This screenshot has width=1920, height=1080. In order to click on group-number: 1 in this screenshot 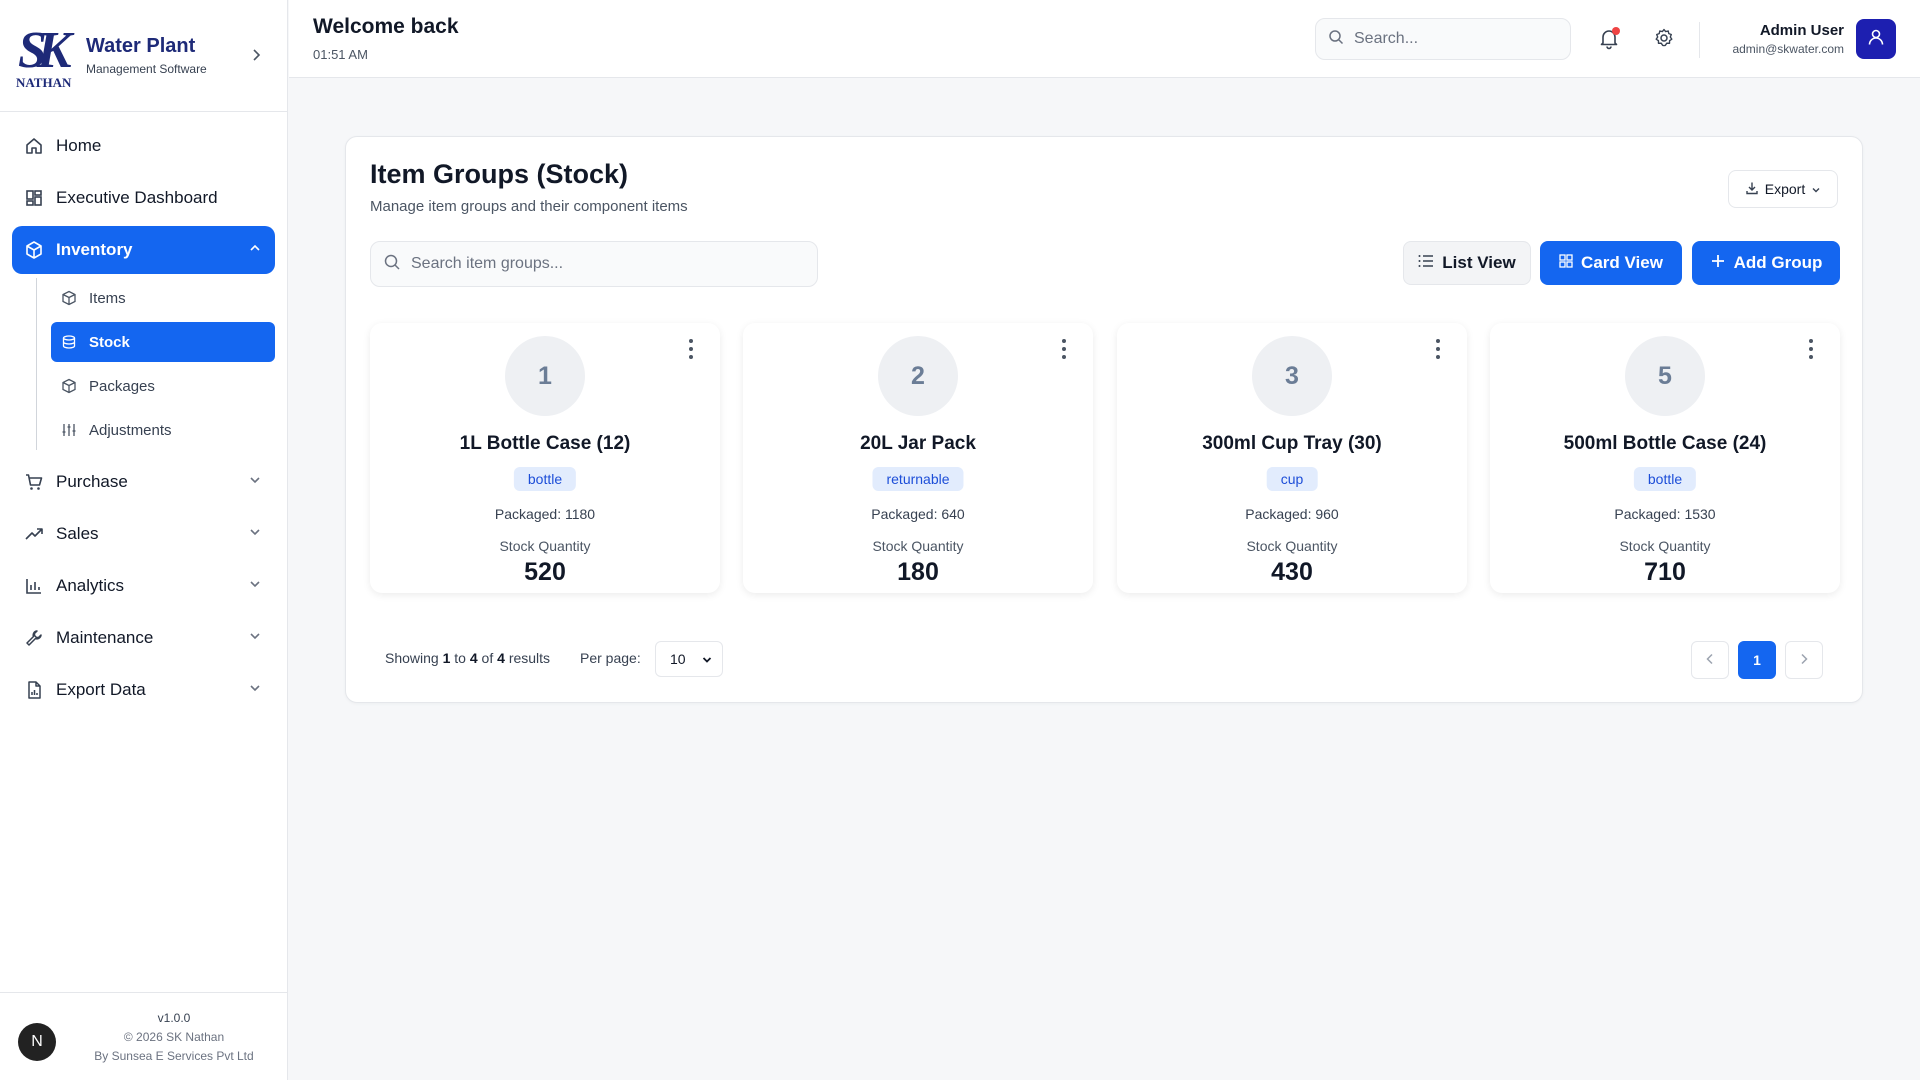, I will do `click(545, 376)`.